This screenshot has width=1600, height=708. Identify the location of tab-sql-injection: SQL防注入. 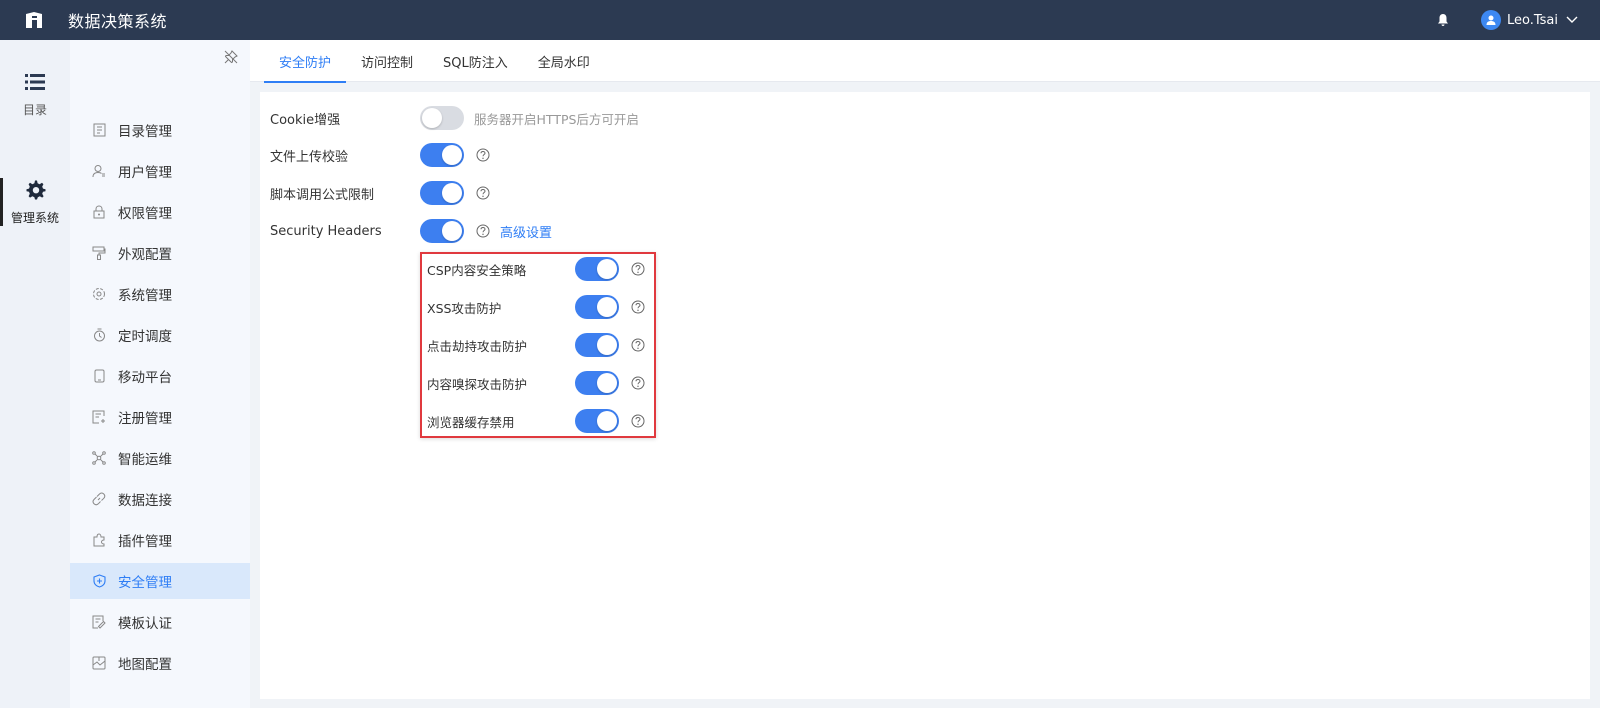
(475, 61).